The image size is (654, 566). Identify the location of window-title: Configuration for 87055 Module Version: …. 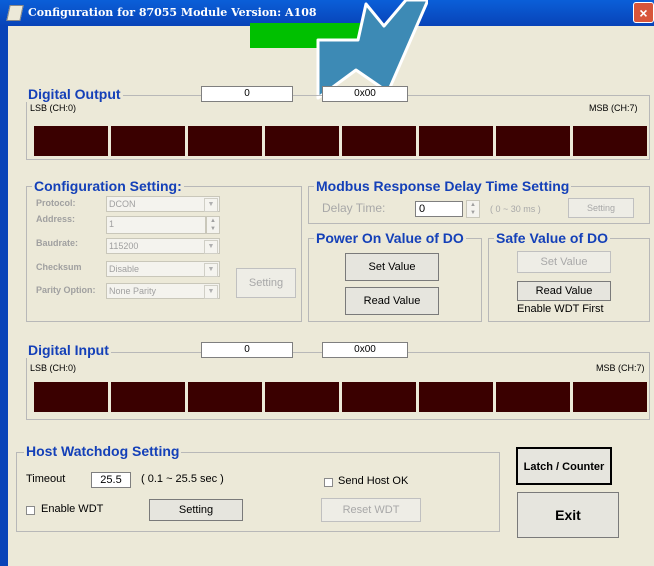
(172, 12).